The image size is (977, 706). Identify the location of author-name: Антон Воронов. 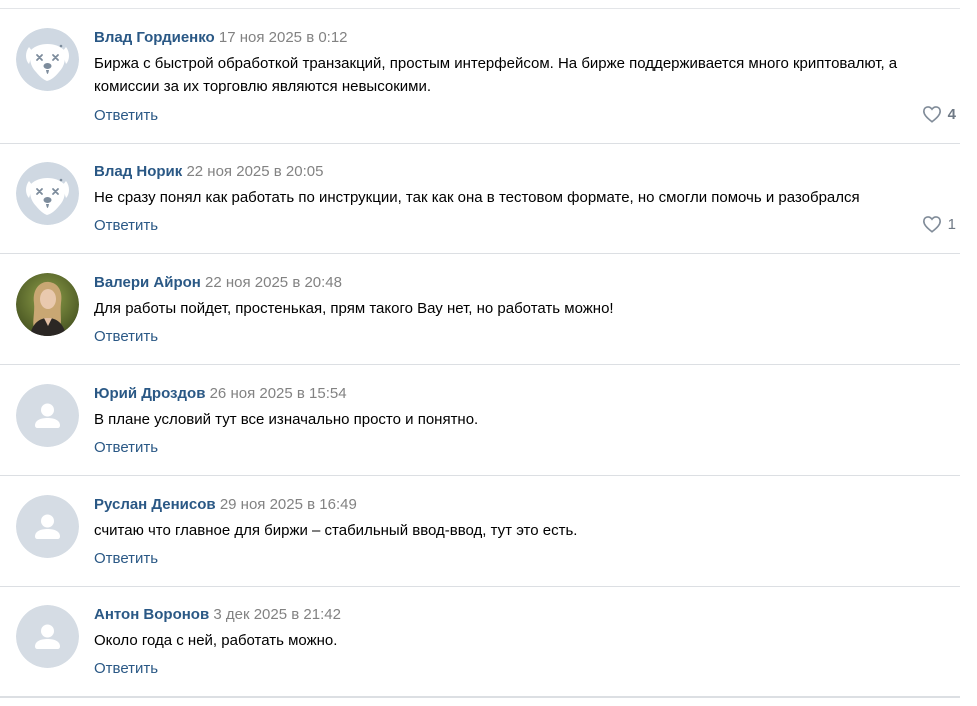
(151, 614).